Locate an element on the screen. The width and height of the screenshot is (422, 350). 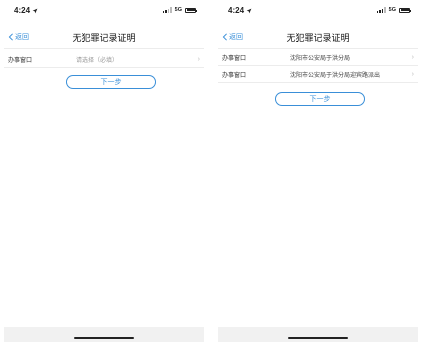
row-value: 沈阳市公安局于洪分局迎宾路派出 is located at coordinates (335, 75).